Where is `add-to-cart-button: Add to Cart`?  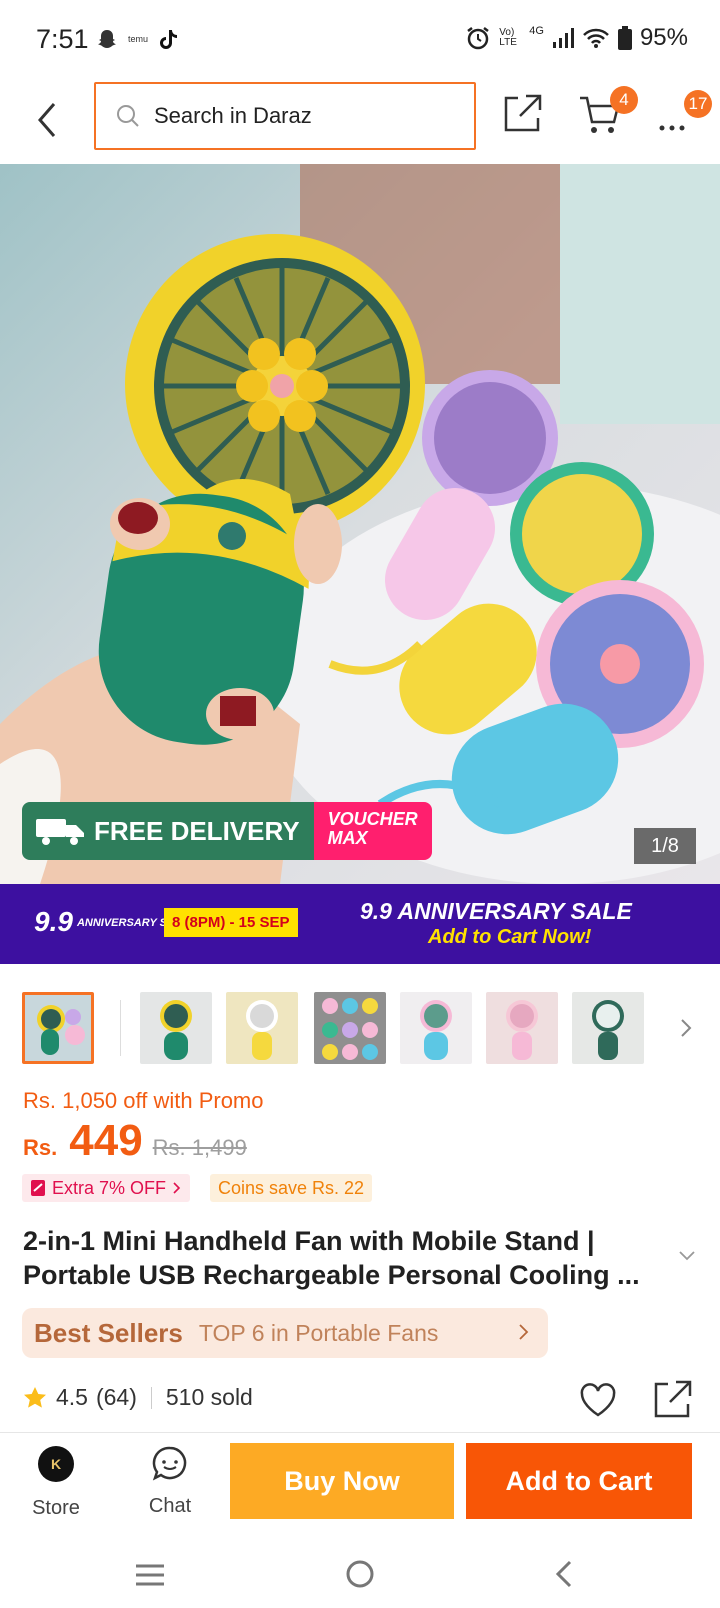
add-to-cart-button: Add to Cart is located at coordinates (579, 1481).